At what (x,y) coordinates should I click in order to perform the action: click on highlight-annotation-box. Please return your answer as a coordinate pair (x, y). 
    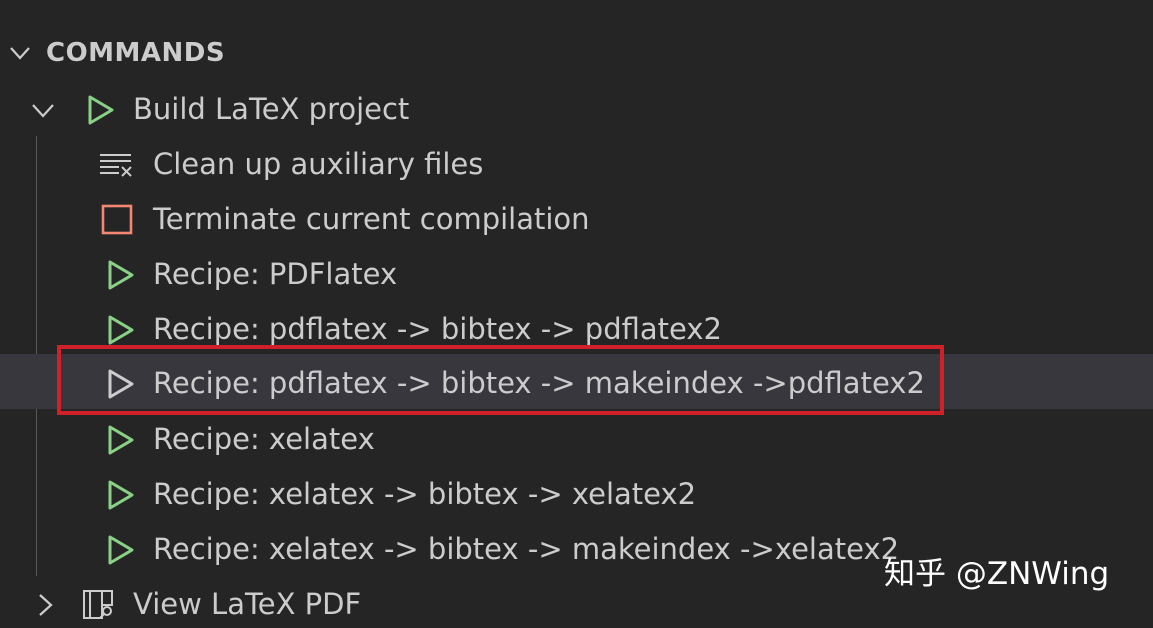
    Looking at the image, I should click on (500, 380).